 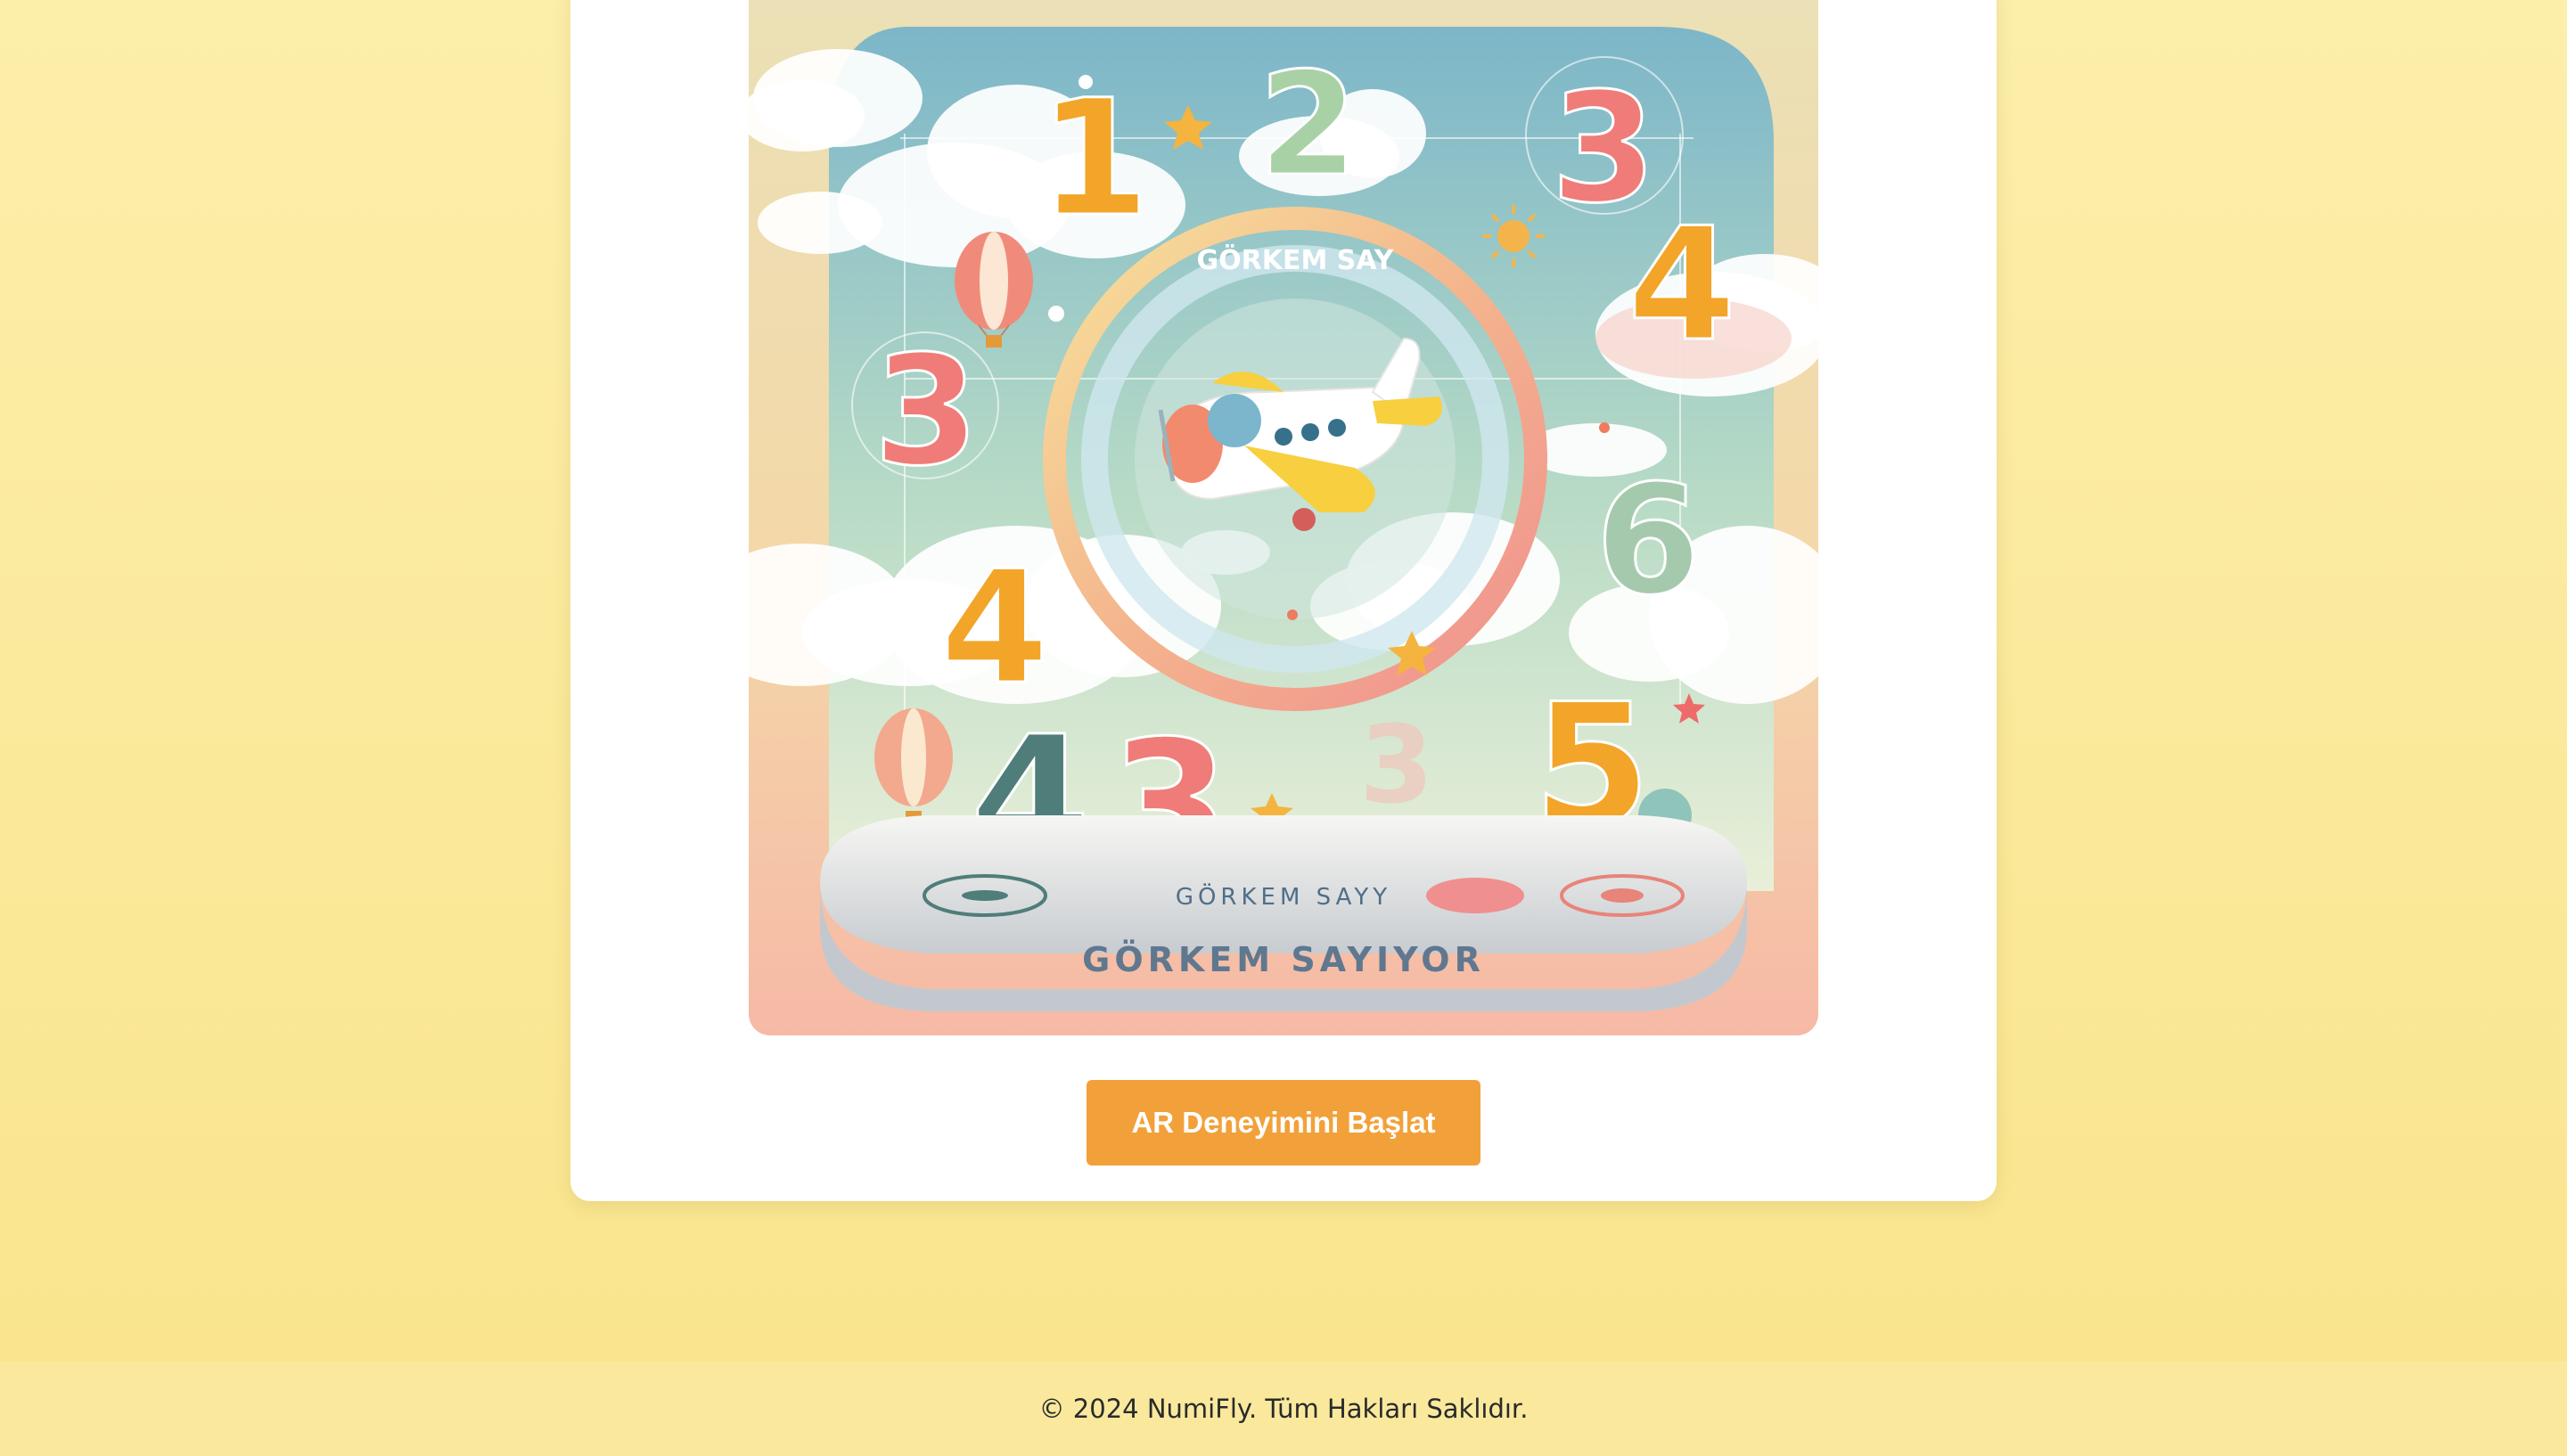 I want to click on base-platform: GÖRKEM SAYY GÖRKEM SAYIYOR, so click(x=1283, y=913).